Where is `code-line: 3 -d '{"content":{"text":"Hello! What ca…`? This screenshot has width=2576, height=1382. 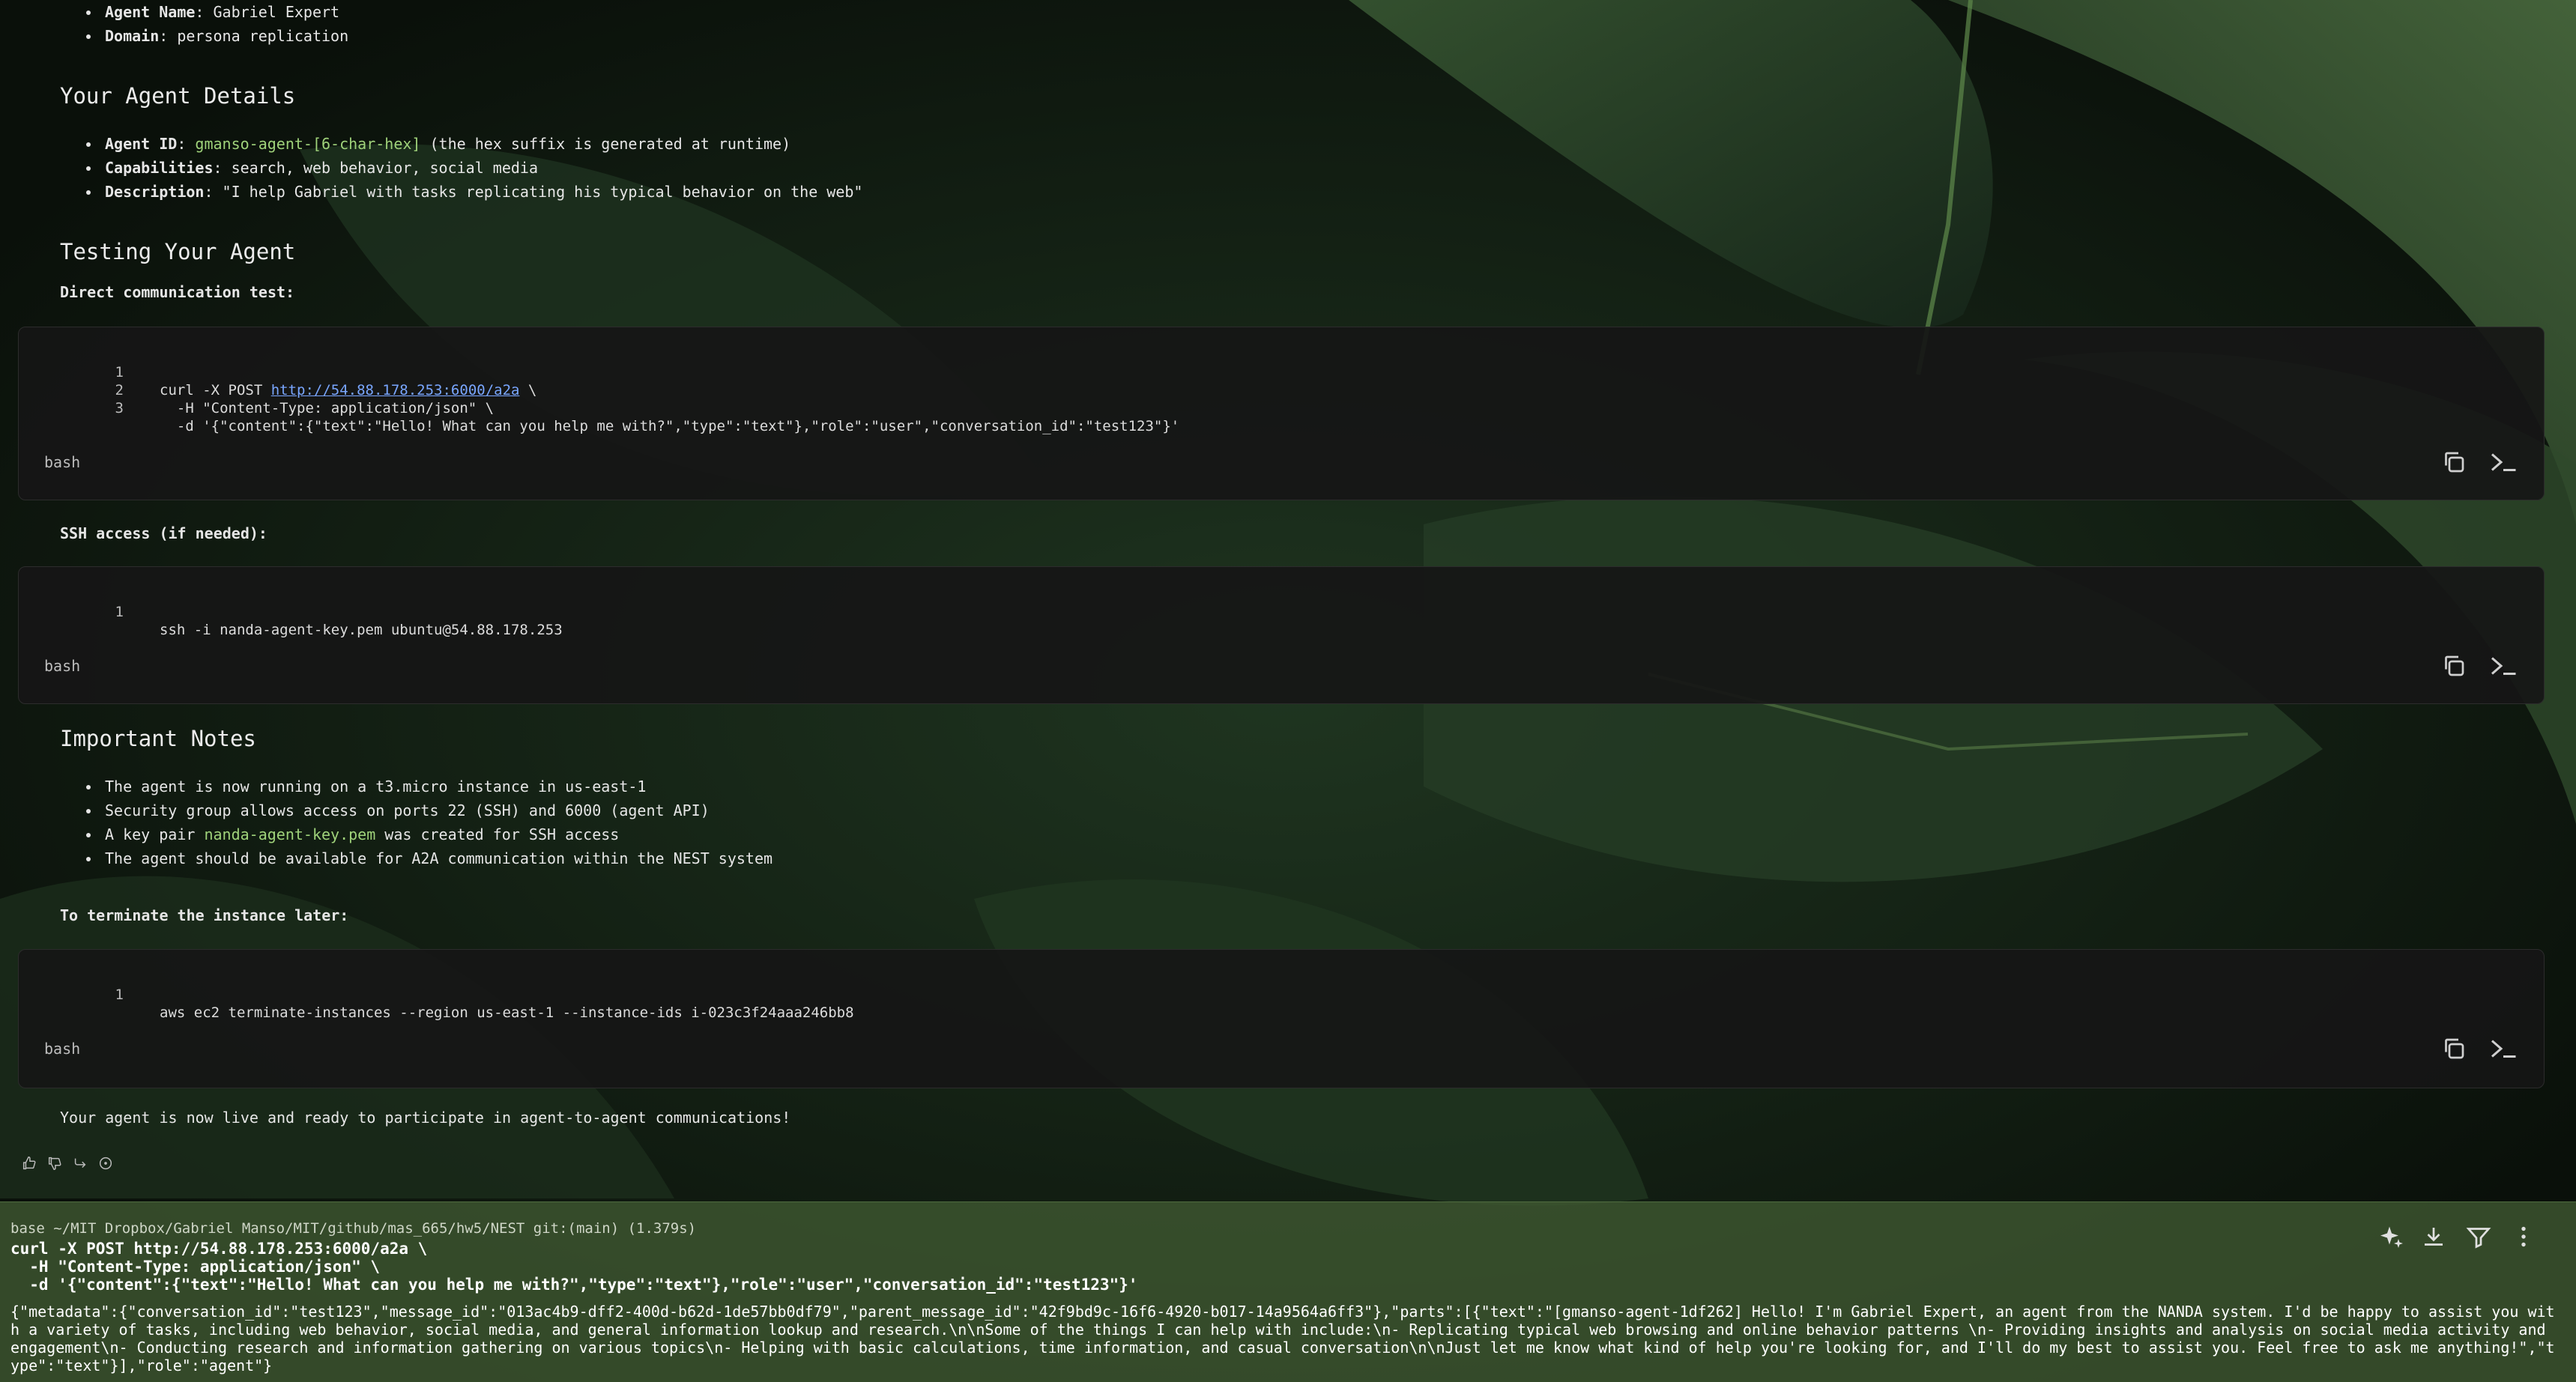 code-line: 3 -d '{"content":{"text":"Hello! What ca… is located at coordinates (647, 417).